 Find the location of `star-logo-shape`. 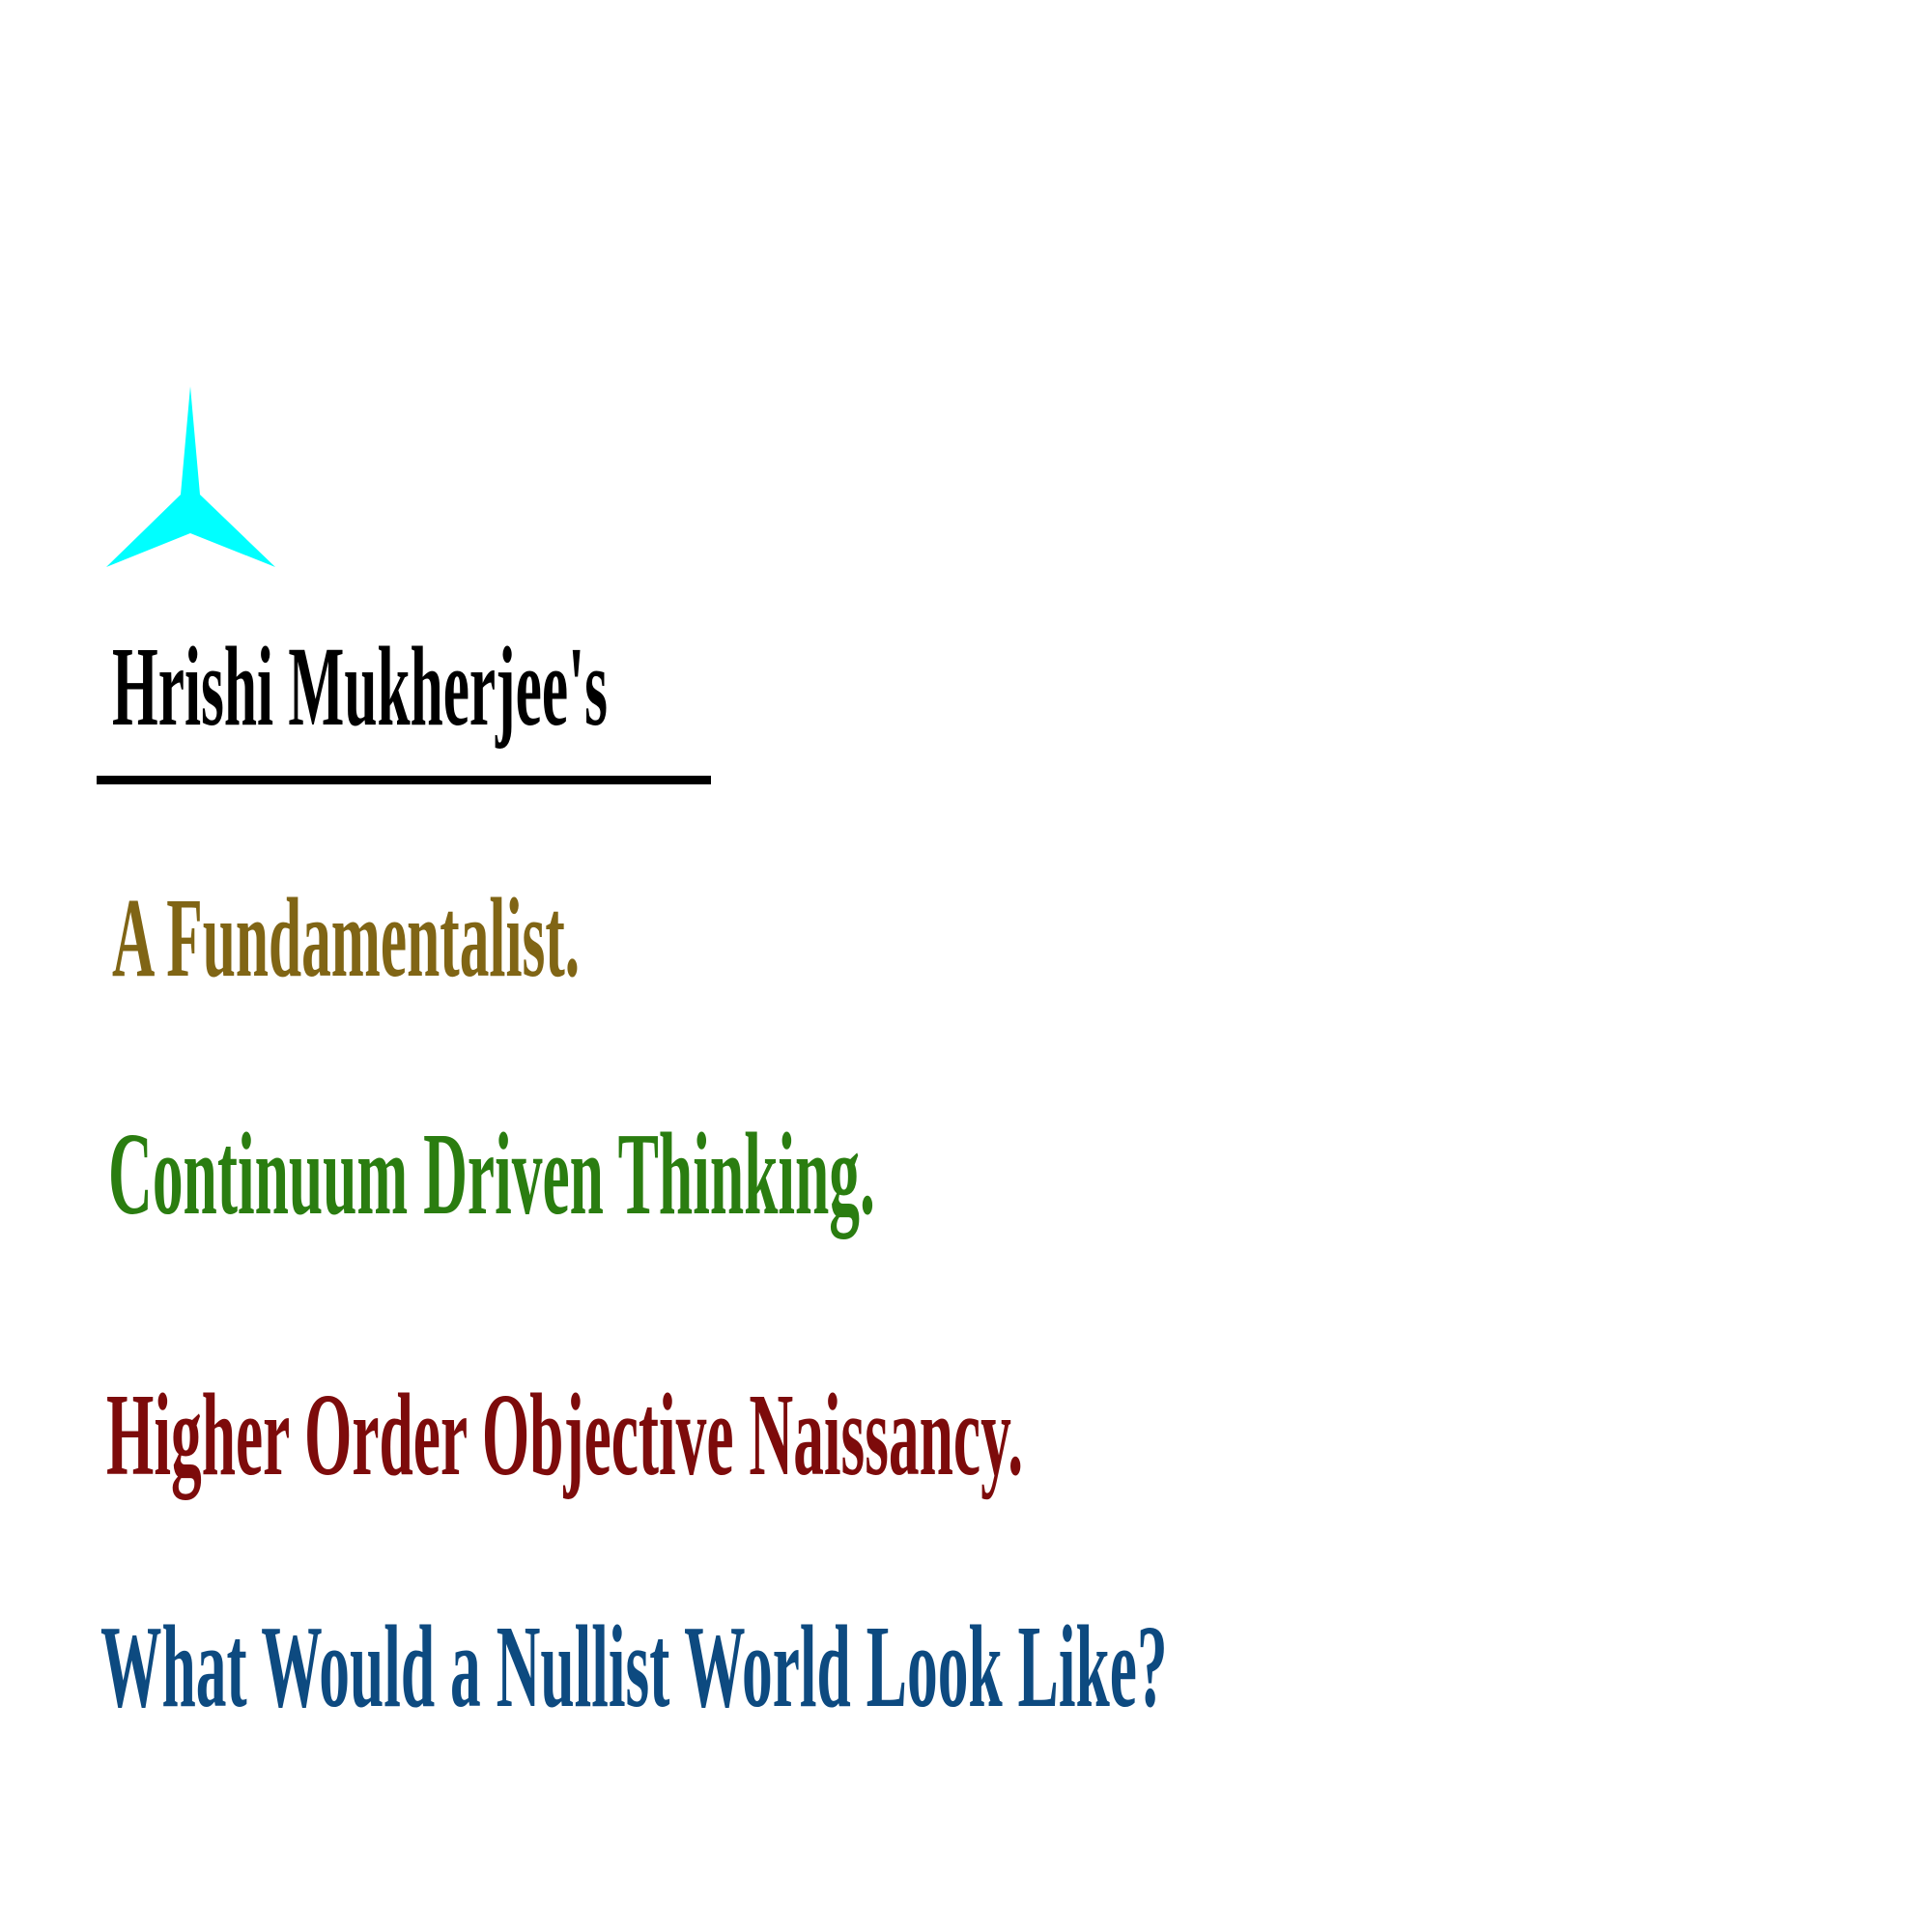

star-logo-shape is located at coordinates (190, 476).